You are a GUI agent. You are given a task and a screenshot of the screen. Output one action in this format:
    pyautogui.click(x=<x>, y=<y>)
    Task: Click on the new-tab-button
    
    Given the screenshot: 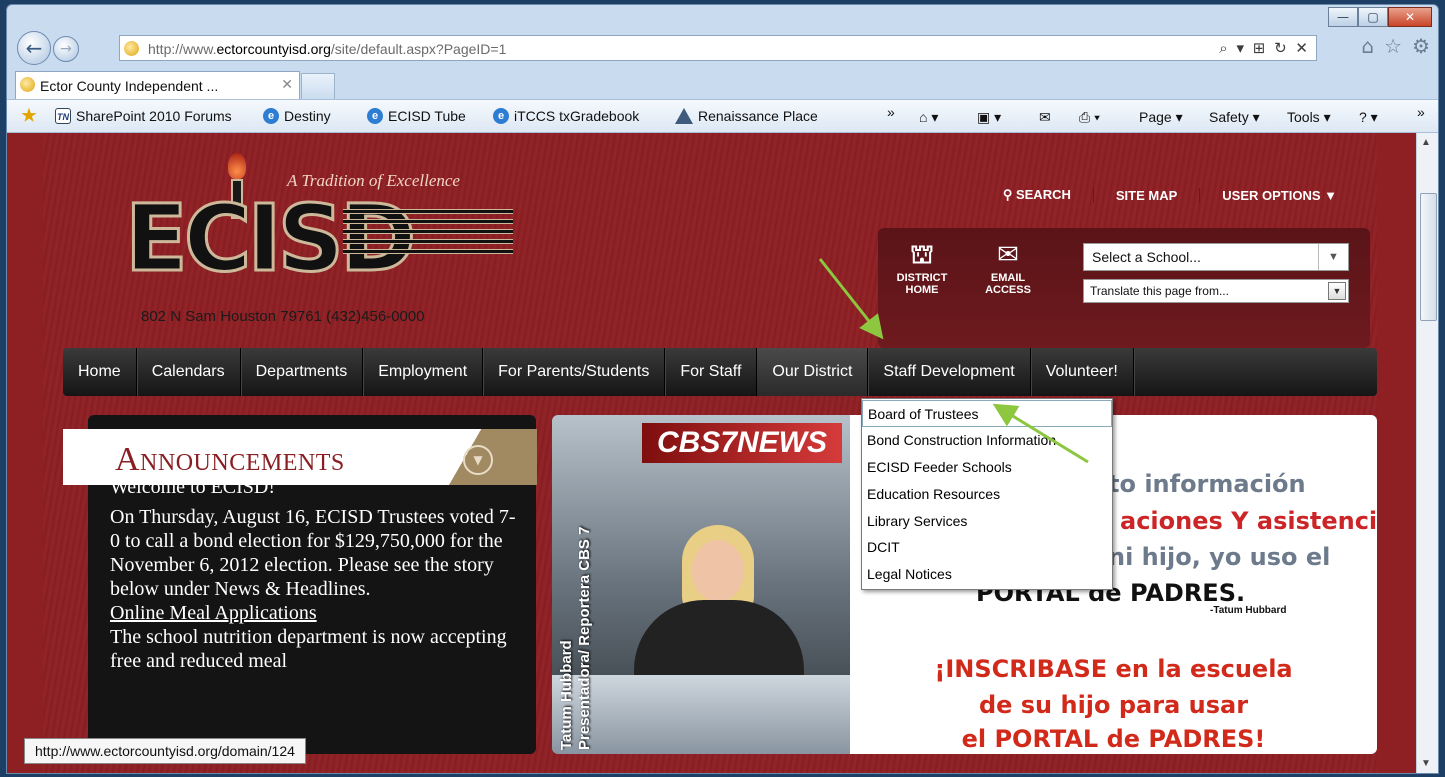 What is the action you would take?
    pyautogui.click(x=318, y=86)
    